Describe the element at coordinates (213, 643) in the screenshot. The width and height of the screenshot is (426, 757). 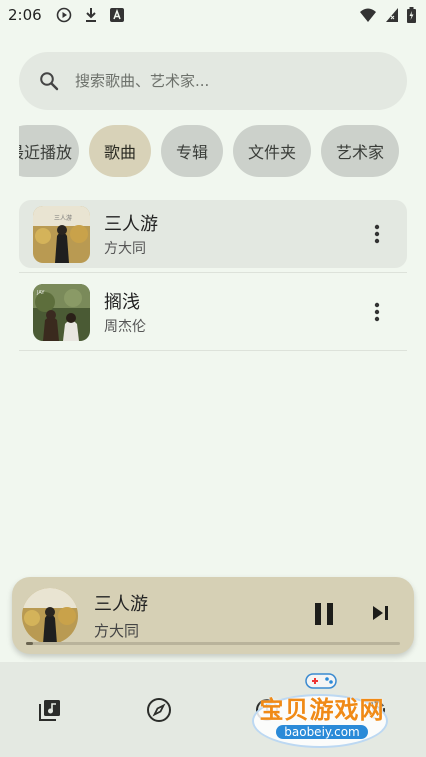
I see `playback-progress` at that location.